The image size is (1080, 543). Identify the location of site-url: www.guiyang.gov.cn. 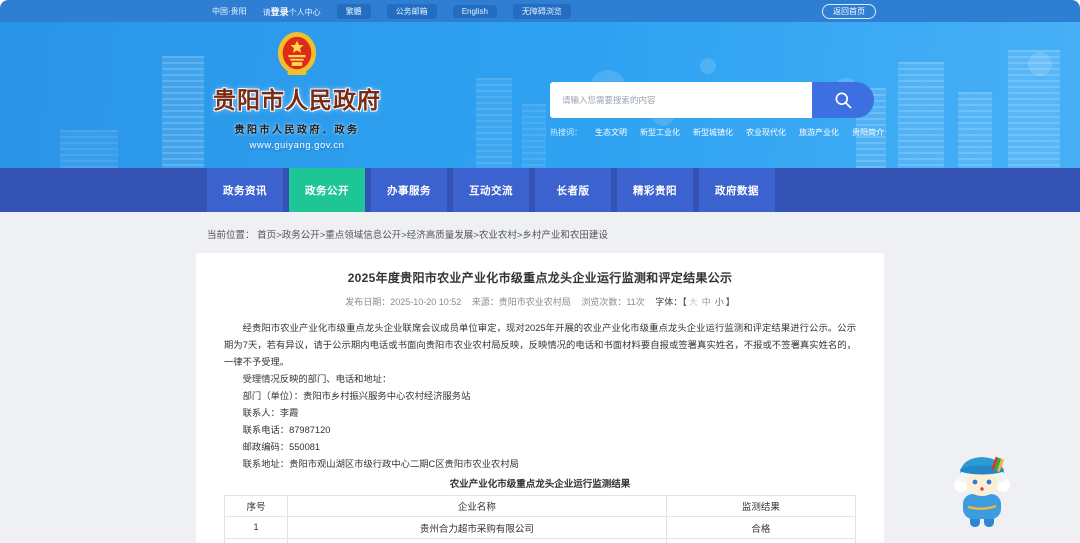
(297, 145).